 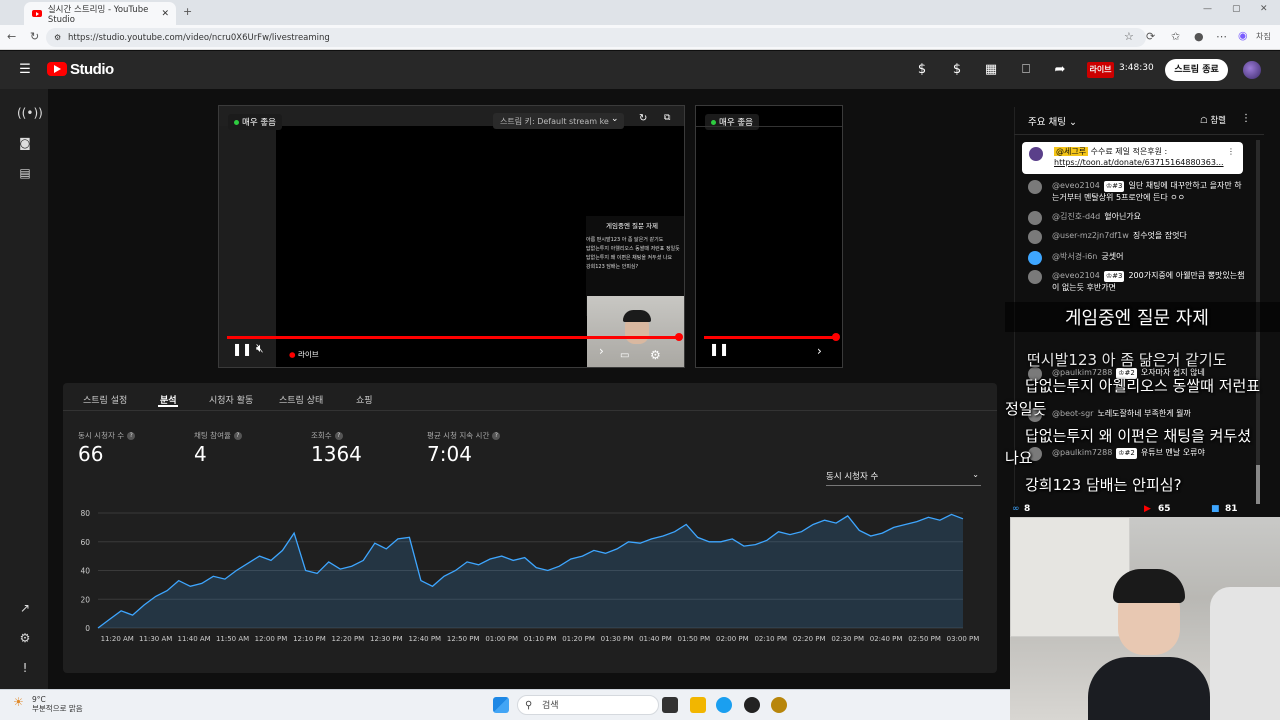 I want to click on metric-select: 동시 시청자 수 ⌄, so click(x=903, y=478).